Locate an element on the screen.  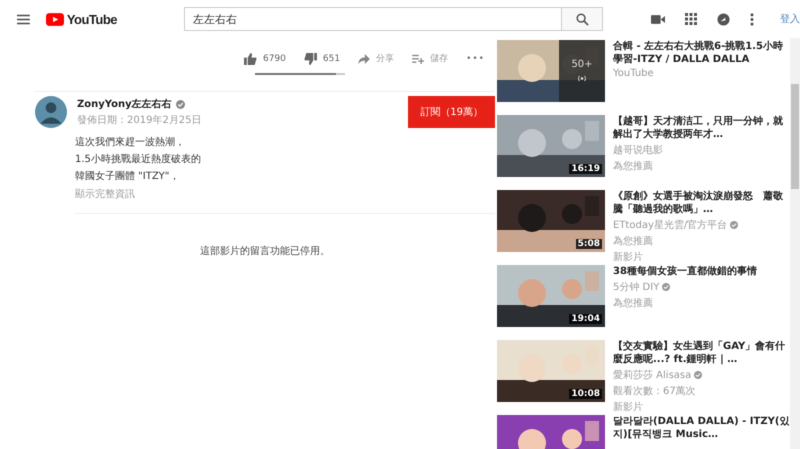
channel-name: ZonyYony左左右右 is located at coordinates (124, 104).